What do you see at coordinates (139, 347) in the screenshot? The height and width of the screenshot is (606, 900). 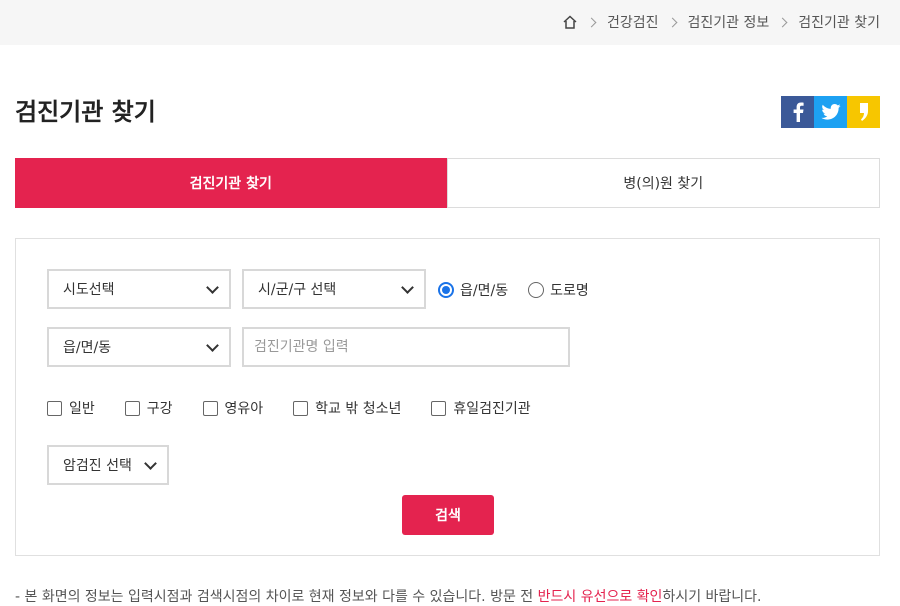 I see `dong-select: 읍/면/동` at bounding box center [139, 347].